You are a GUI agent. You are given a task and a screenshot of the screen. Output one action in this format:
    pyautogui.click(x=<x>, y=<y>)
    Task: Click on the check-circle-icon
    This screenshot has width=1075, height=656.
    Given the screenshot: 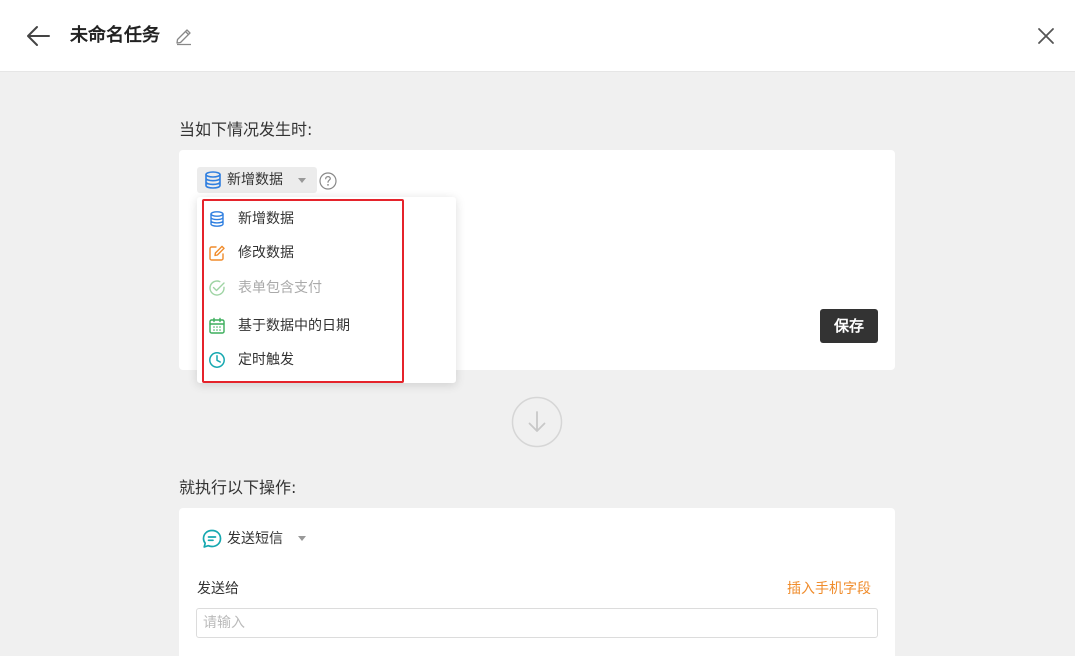 What is the action you would take?
    pyautogui.click(x=217, y=288)
    